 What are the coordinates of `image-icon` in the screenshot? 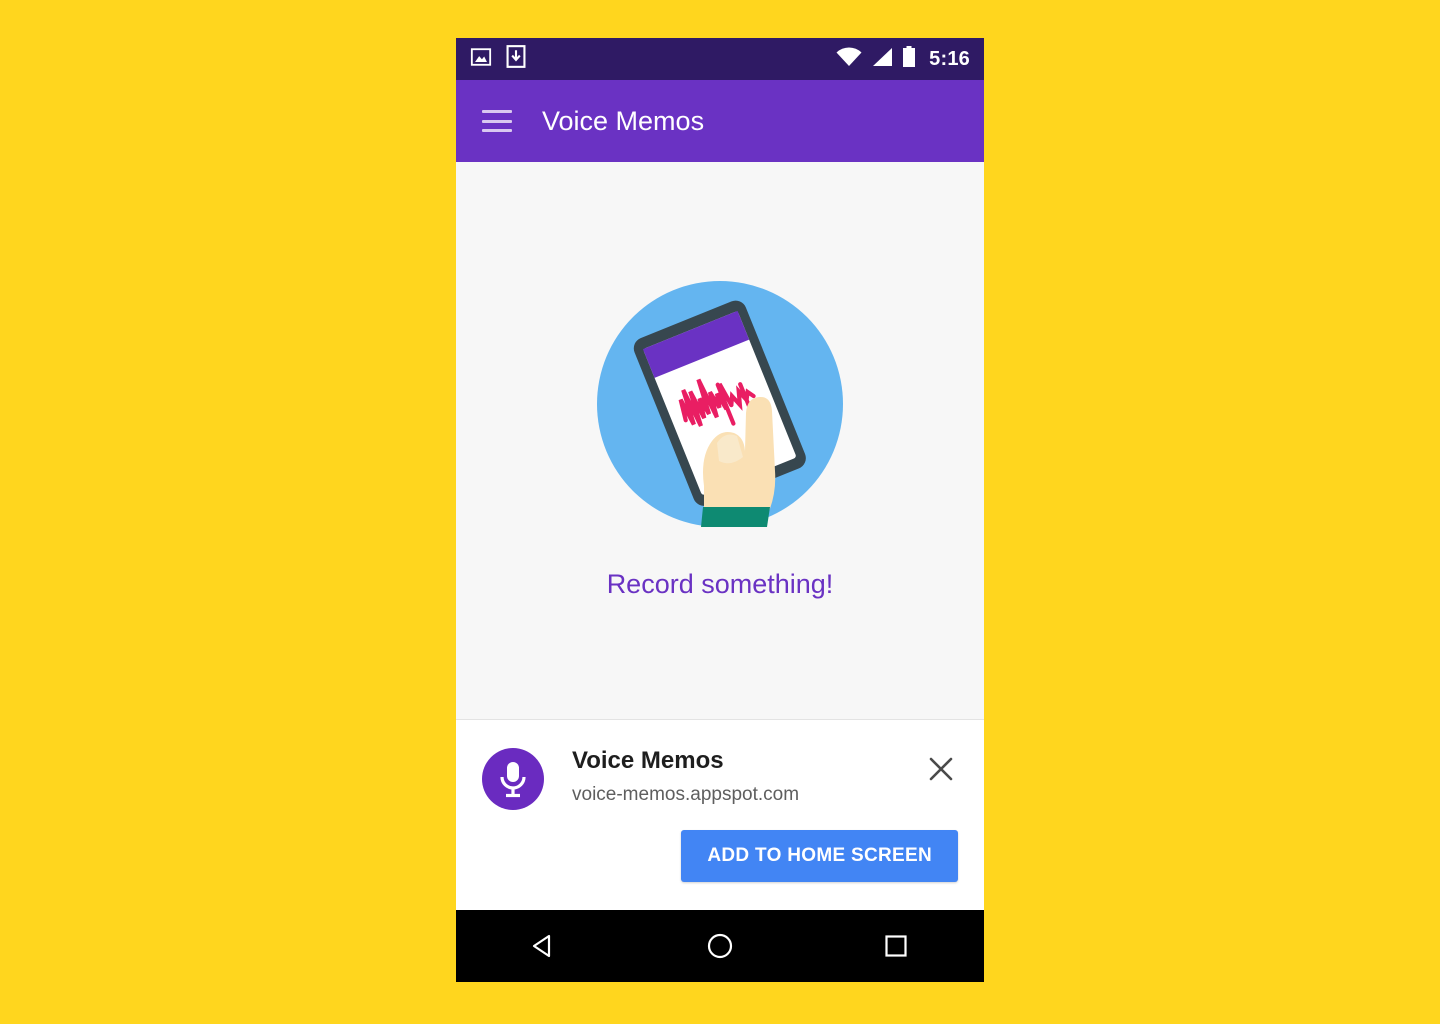 It's located at (481, 59).